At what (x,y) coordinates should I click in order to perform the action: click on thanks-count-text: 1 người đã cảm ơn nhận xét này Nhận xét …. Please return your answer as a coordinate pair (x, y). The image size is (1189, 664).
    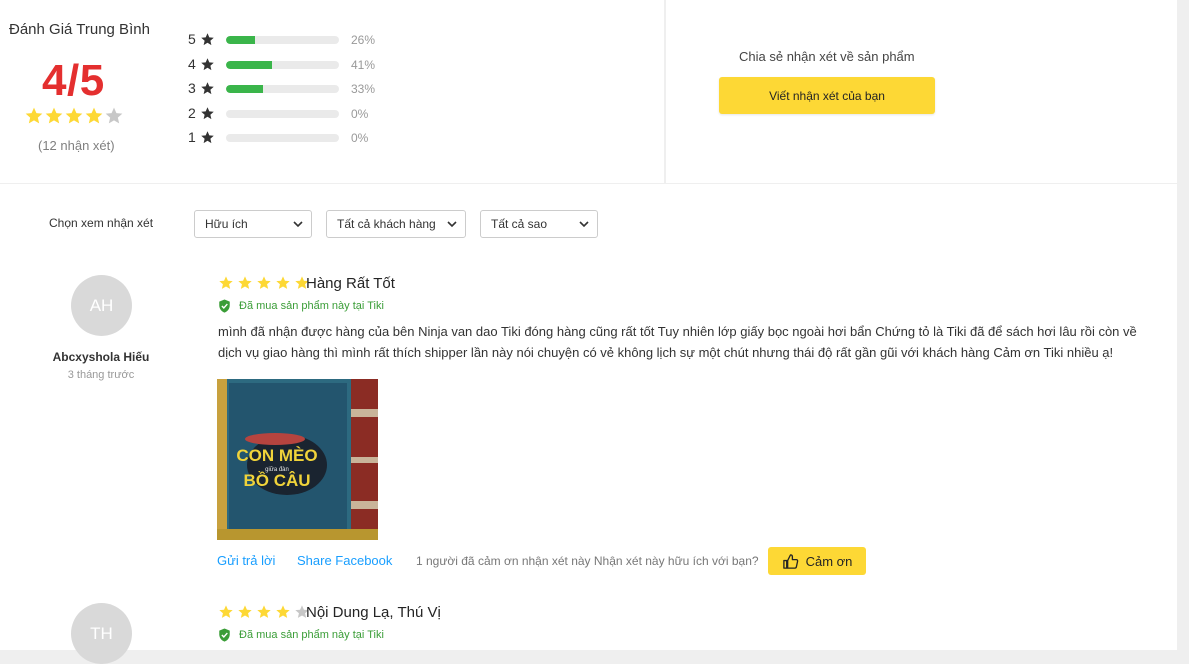
    Looking at the image, I should click on (587, 561).